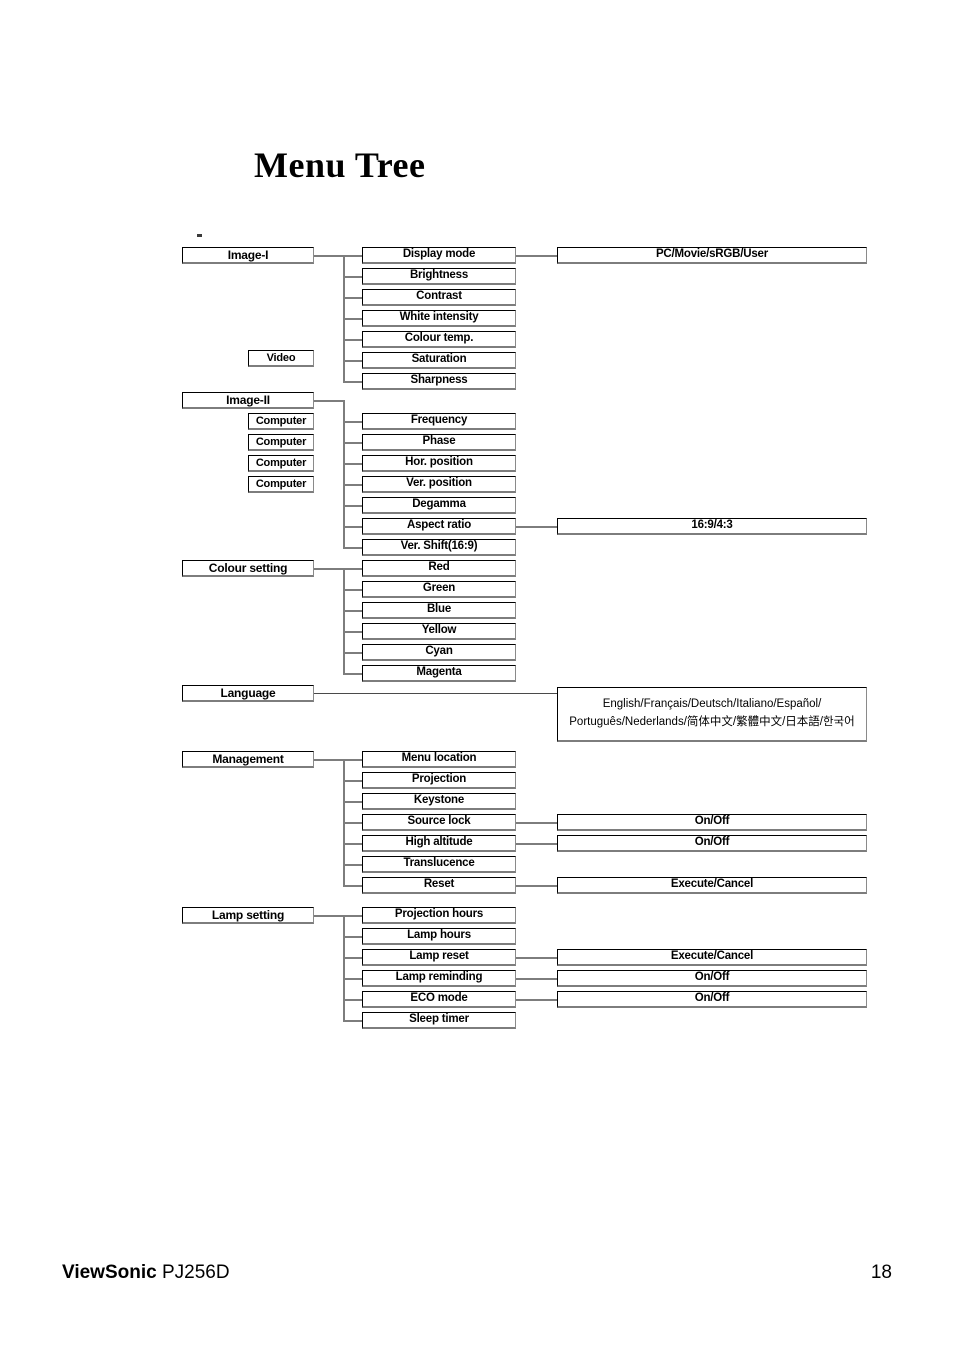  Describe the element at coordinates (439, 589) in the screenshot. I see `menu-item-green: Green` at that location.